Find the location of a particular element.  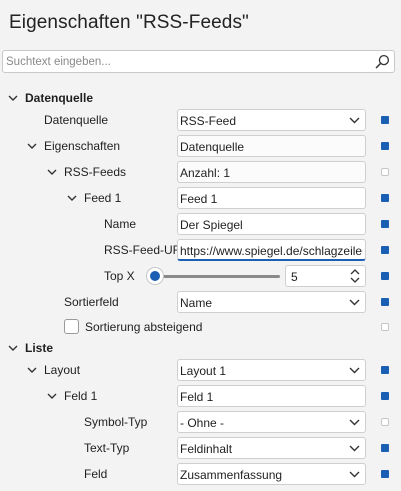

property-label: Feld is located at coordinates (96, 474).